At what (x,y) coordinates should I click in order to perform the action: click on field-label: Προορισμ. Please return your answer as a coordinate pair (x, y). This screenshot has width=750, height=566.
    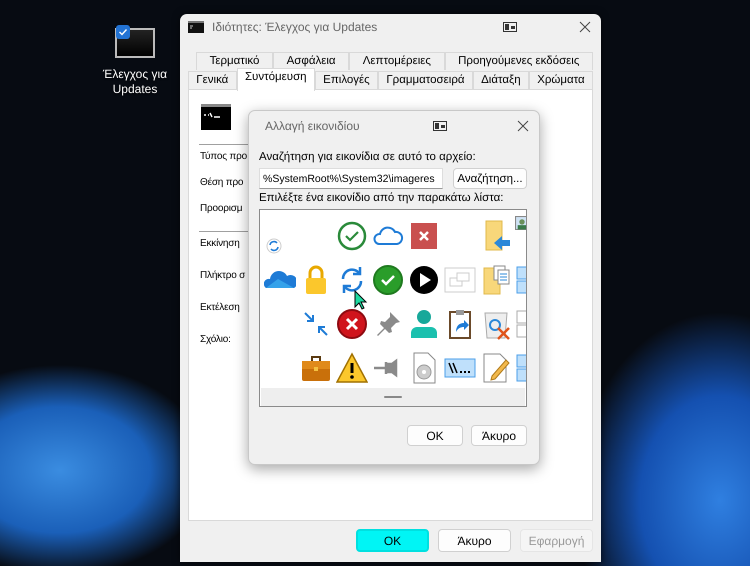
    Looking at the image, I should click on (221, 209).